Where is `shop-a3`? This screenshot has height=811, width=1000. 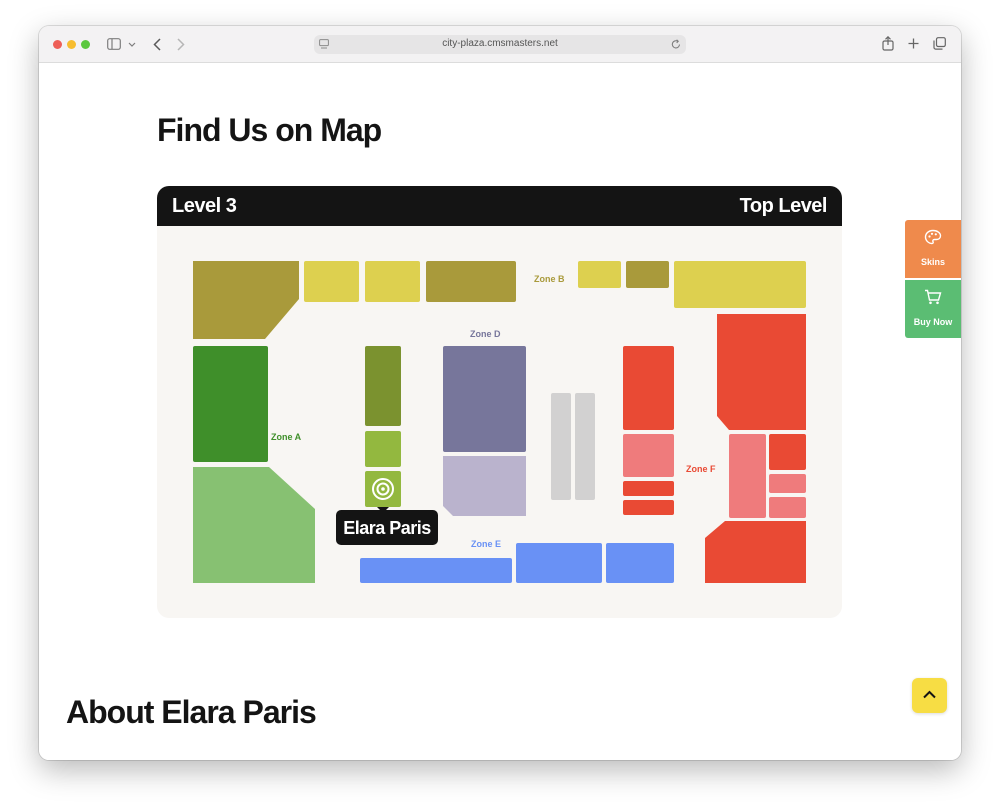 shop-a3 is located at coordinates (254, 525).